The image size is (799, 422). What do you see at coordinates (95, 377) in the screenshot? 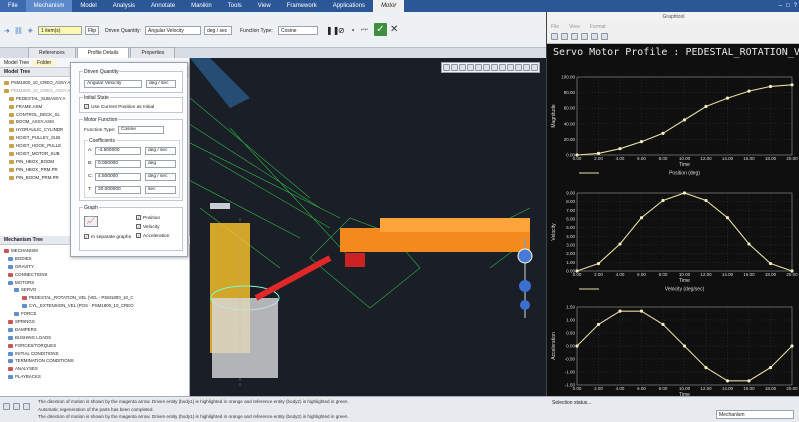
I see `mechanism-tree-item: PLAYBACKS` at bounding box center [95, 377].